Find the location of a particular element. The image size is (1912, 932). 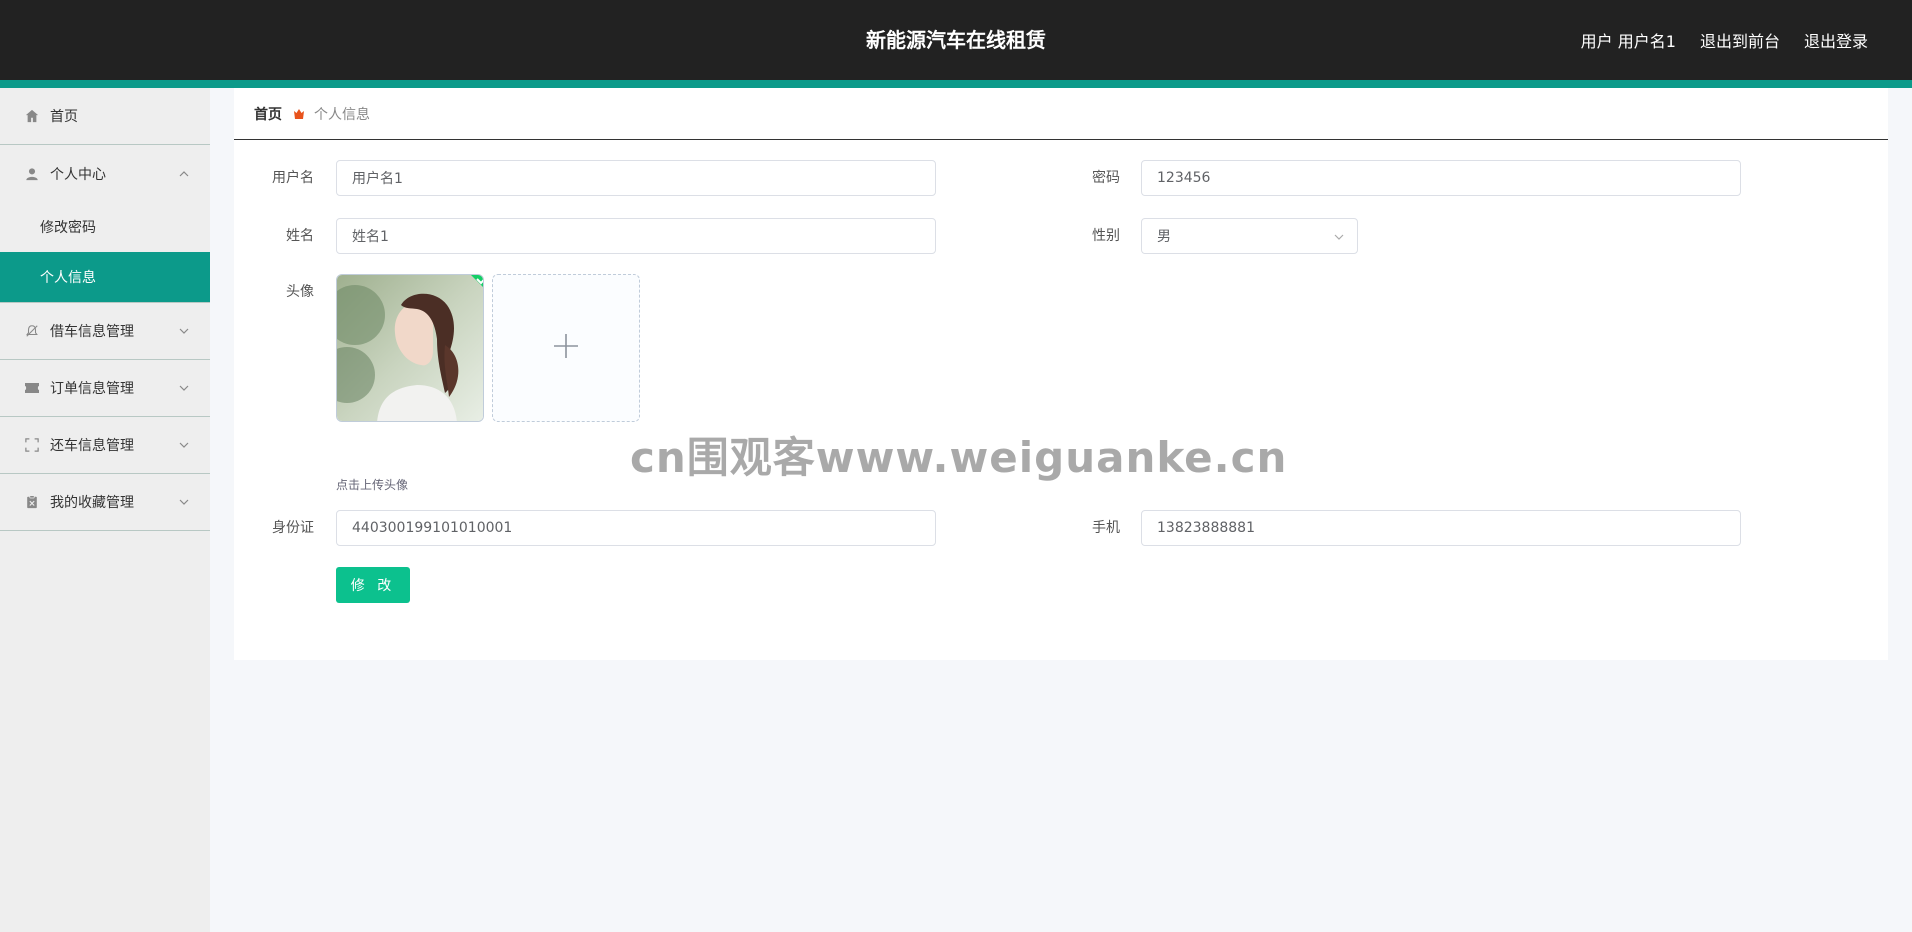

bell-off-icon is located at coordinates (32, 331).